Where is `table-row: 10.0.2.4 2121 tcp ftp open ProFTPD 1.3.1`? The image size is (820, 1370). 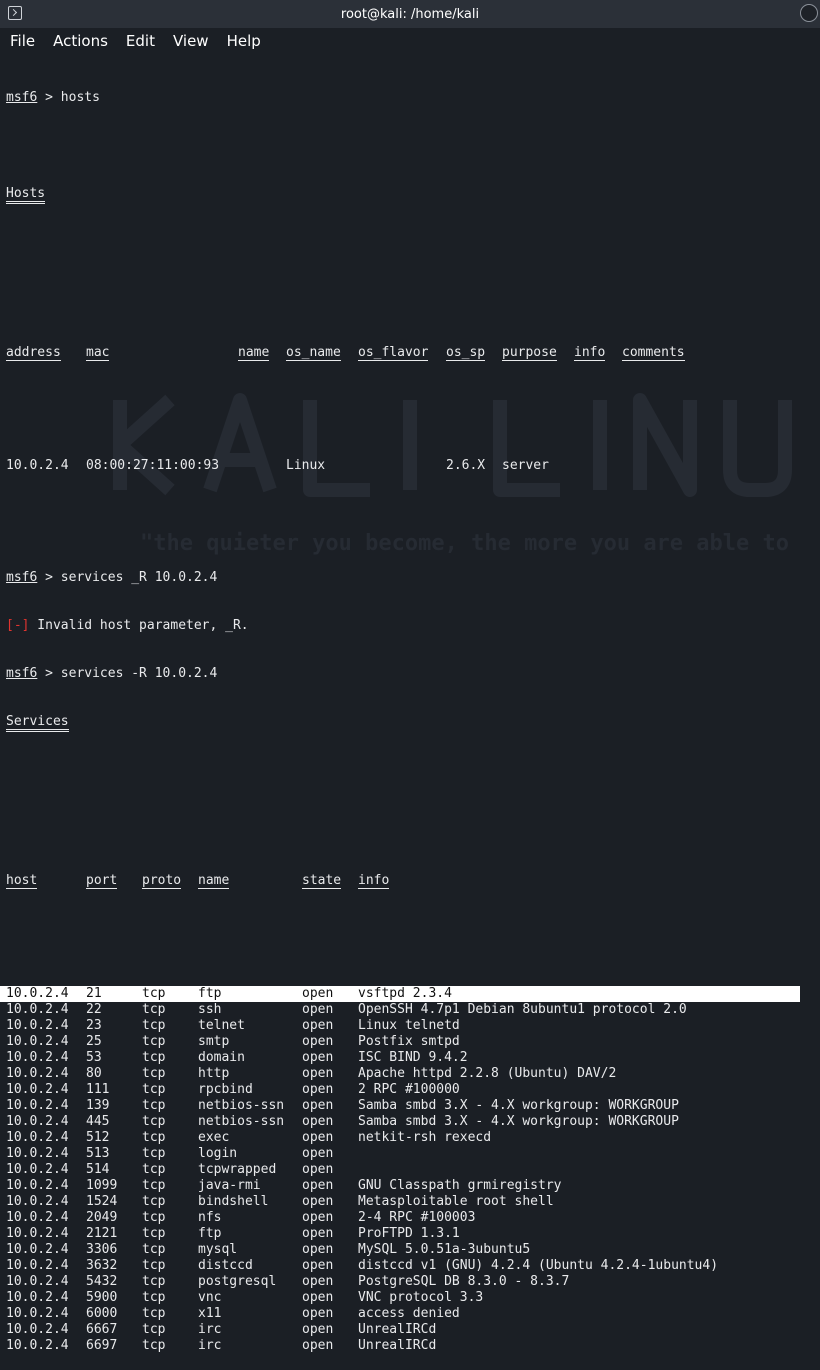 table-row: 10.0.2.4 2121 tcp ftp open ProFTPD 1.3.1 is located at coordinates (413, 1234).